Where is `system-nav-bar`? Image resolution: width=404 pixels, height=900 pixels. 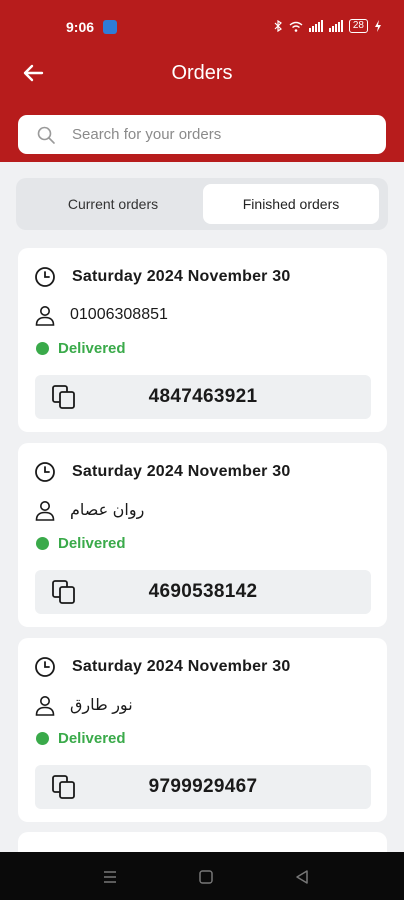
system-nav-bar is located at coordinates (202, 876).